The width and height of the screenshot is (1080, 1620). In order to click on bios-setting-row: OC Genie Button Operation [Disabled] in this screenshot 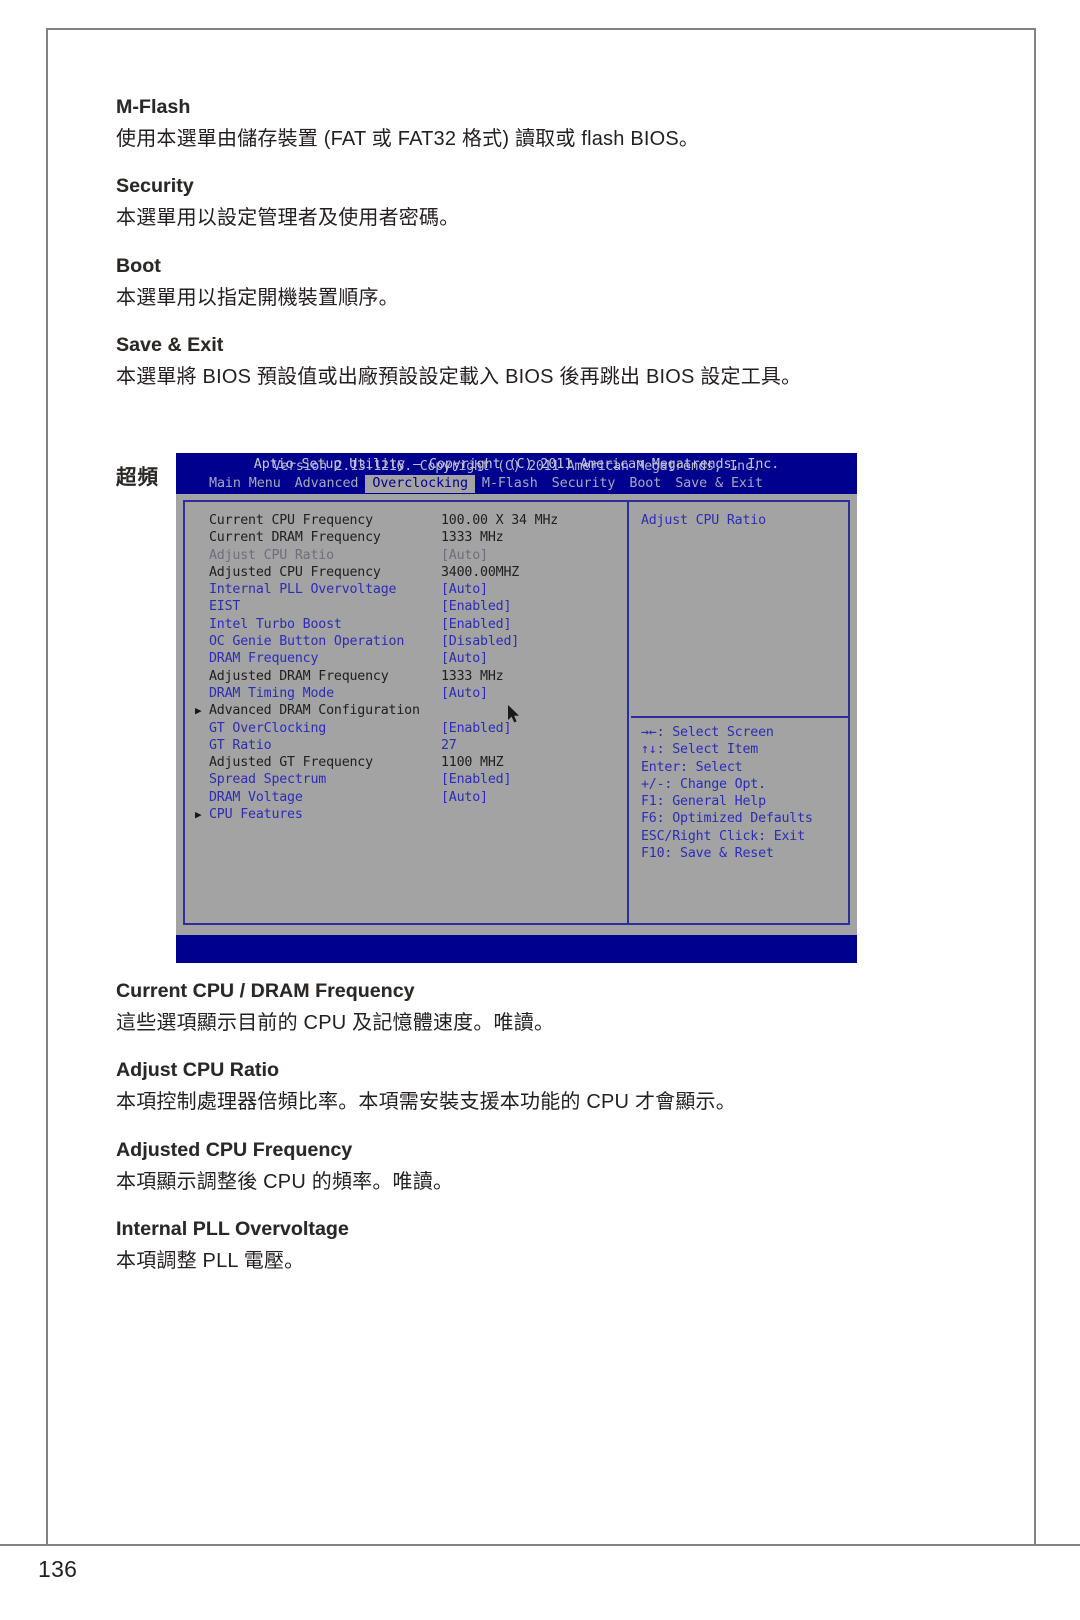, I will do `click(410, 641)`.